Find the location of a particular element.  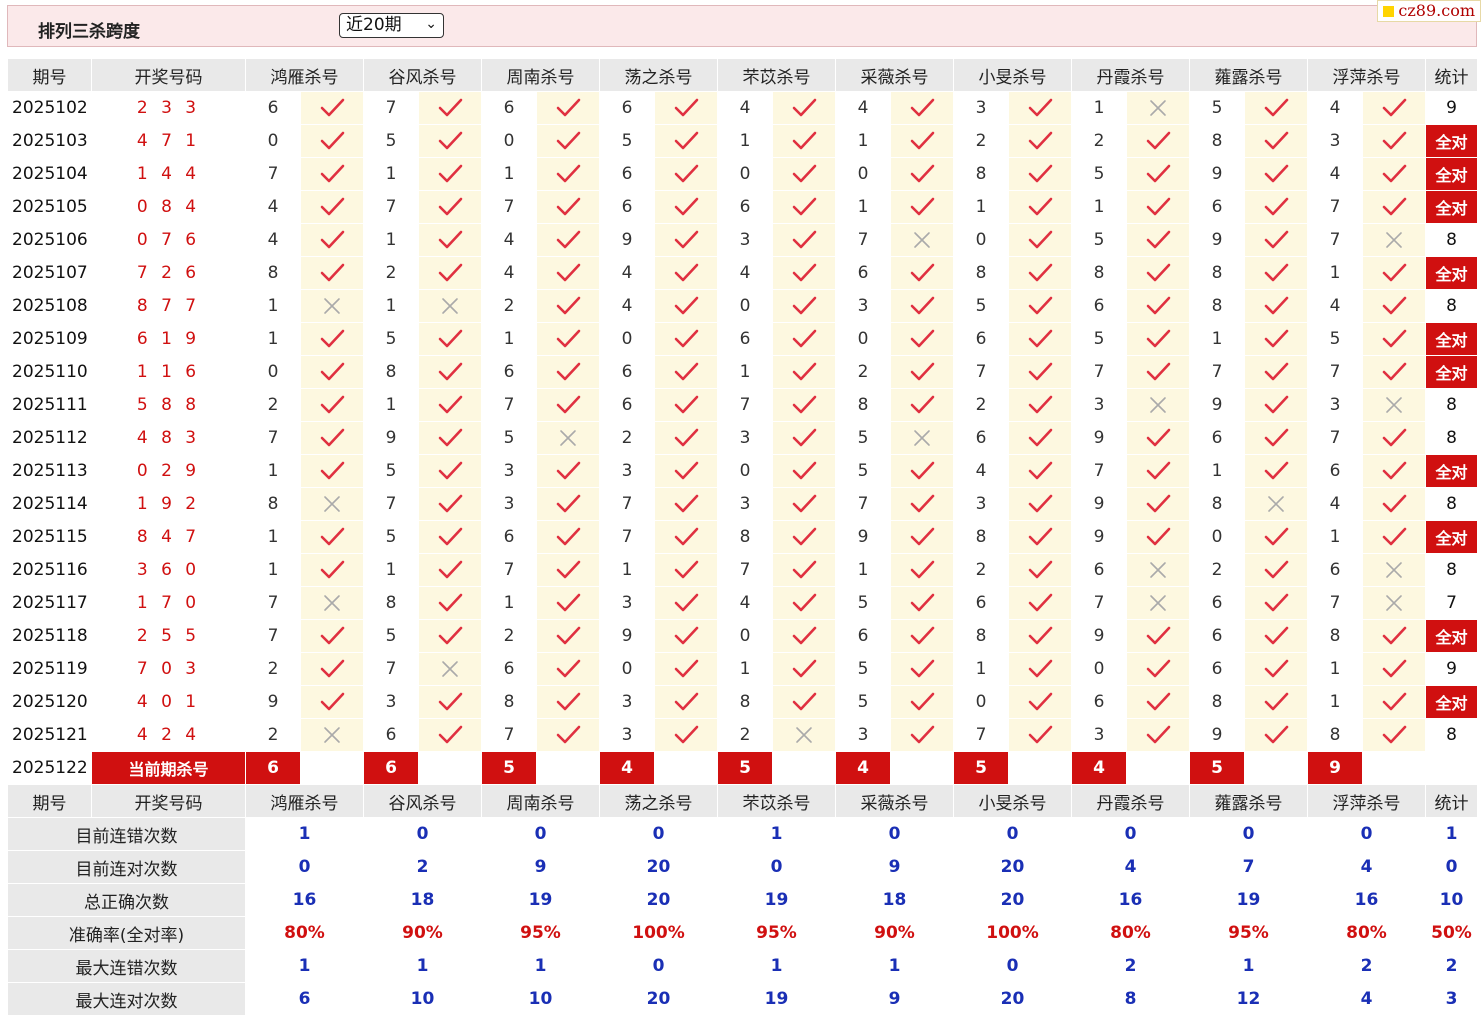

summary-cell: 9 is located at coordinates (1451, 108).